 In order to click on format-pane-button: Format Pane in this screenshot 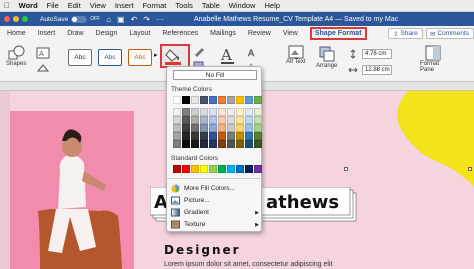, I will do `click(433, 59)`.